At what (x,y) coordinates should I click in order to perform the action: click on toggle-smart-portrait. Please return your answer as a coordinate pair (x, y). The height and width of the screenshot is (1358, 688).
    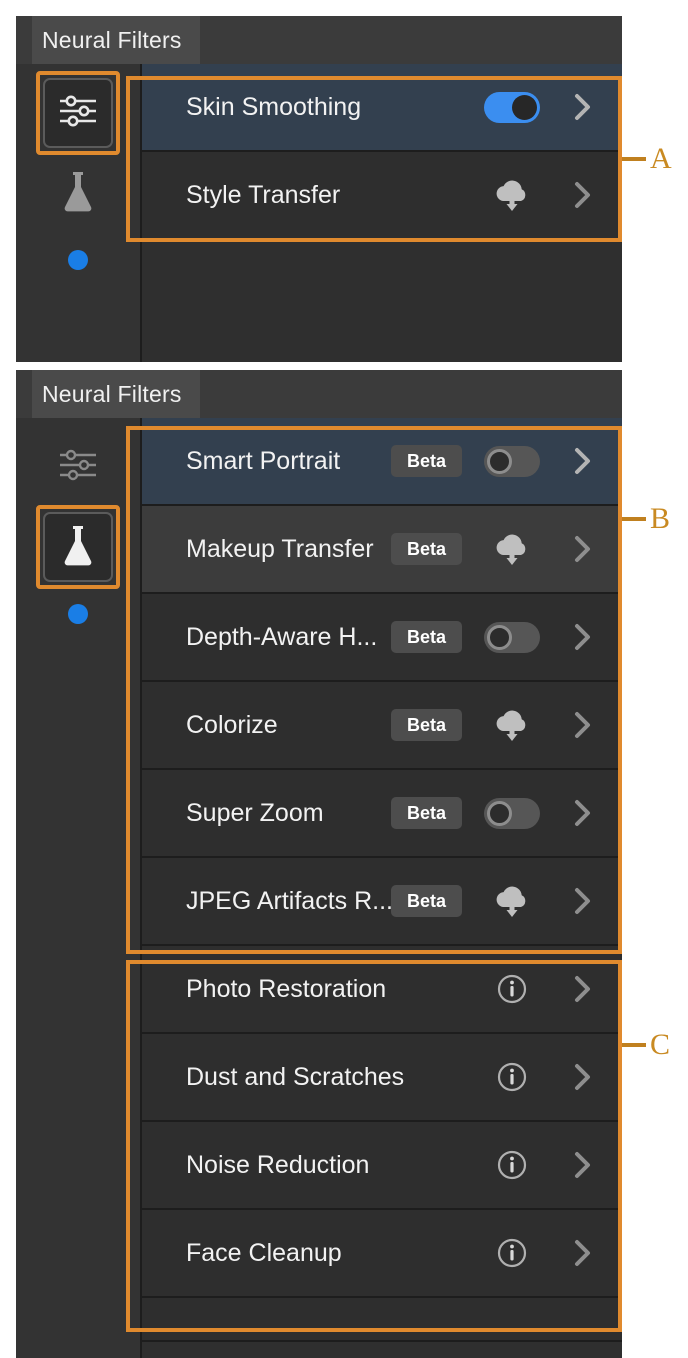
    Looking at the image, I should click on (512, 461).